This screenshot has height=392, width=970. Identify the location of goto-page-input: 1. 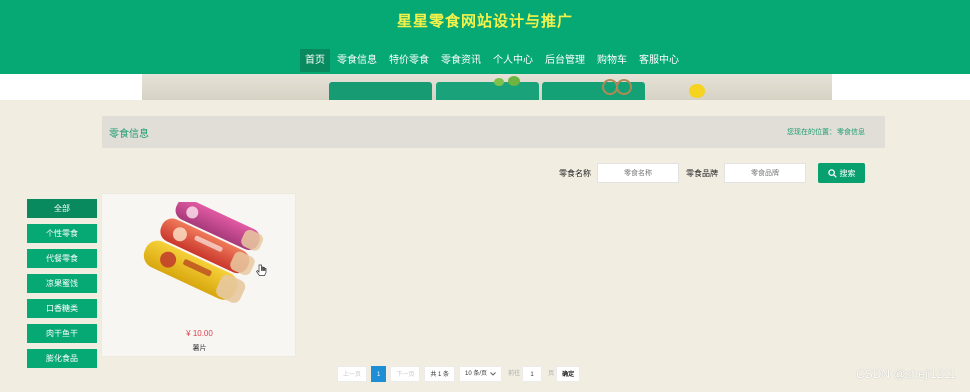
(532, 374).